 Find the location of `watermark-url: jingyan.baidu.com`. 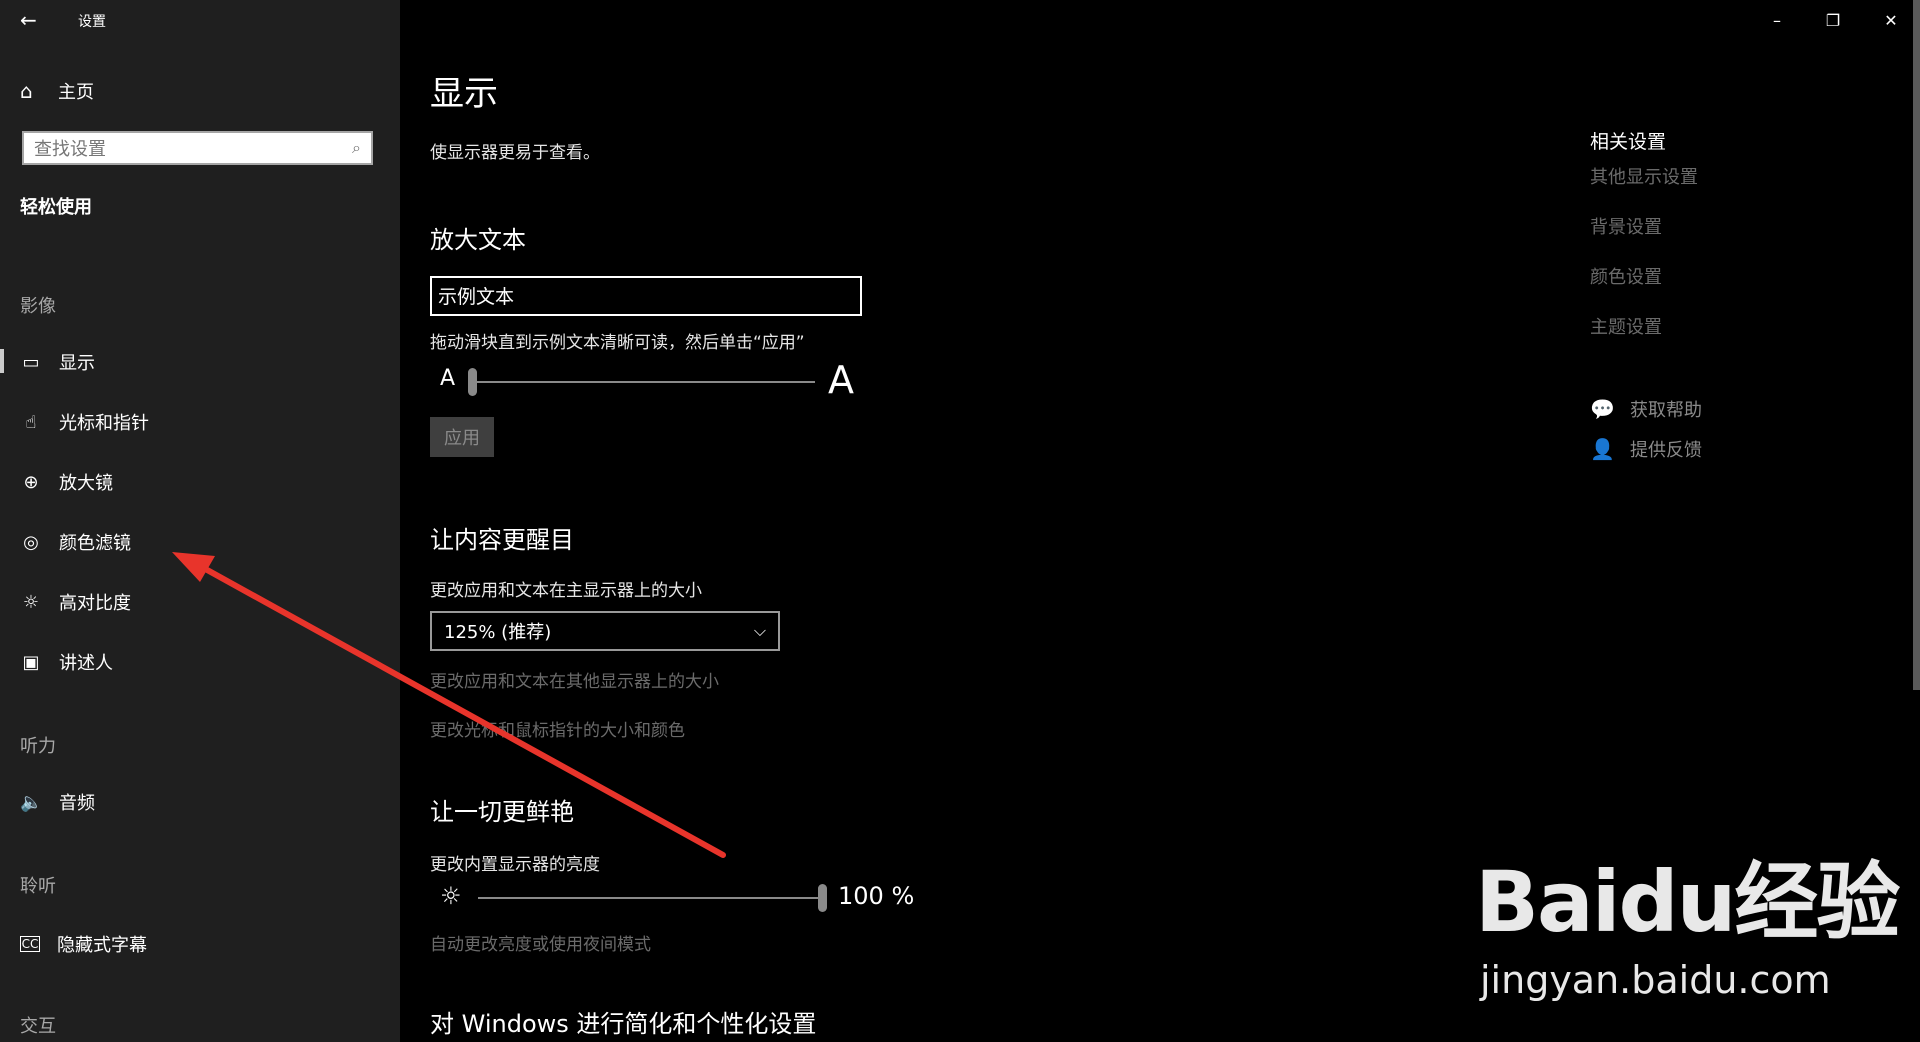

watermark-url: jingyan.baidu.com is located at coordinates (1655, 980).